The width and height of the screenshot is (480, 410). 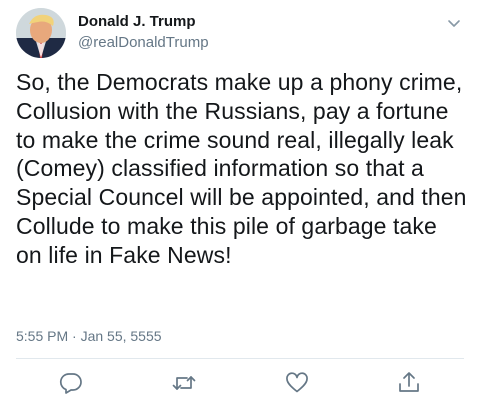 I want to click on avatar, so click(x=41, y=33).